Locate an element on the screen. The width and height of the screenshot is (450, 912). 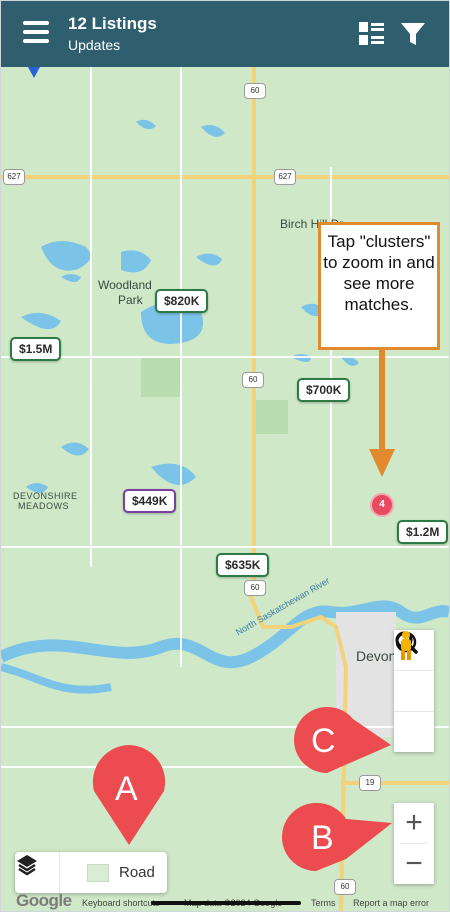
navigation-arrow-icon is located at coordinates (414, 671).